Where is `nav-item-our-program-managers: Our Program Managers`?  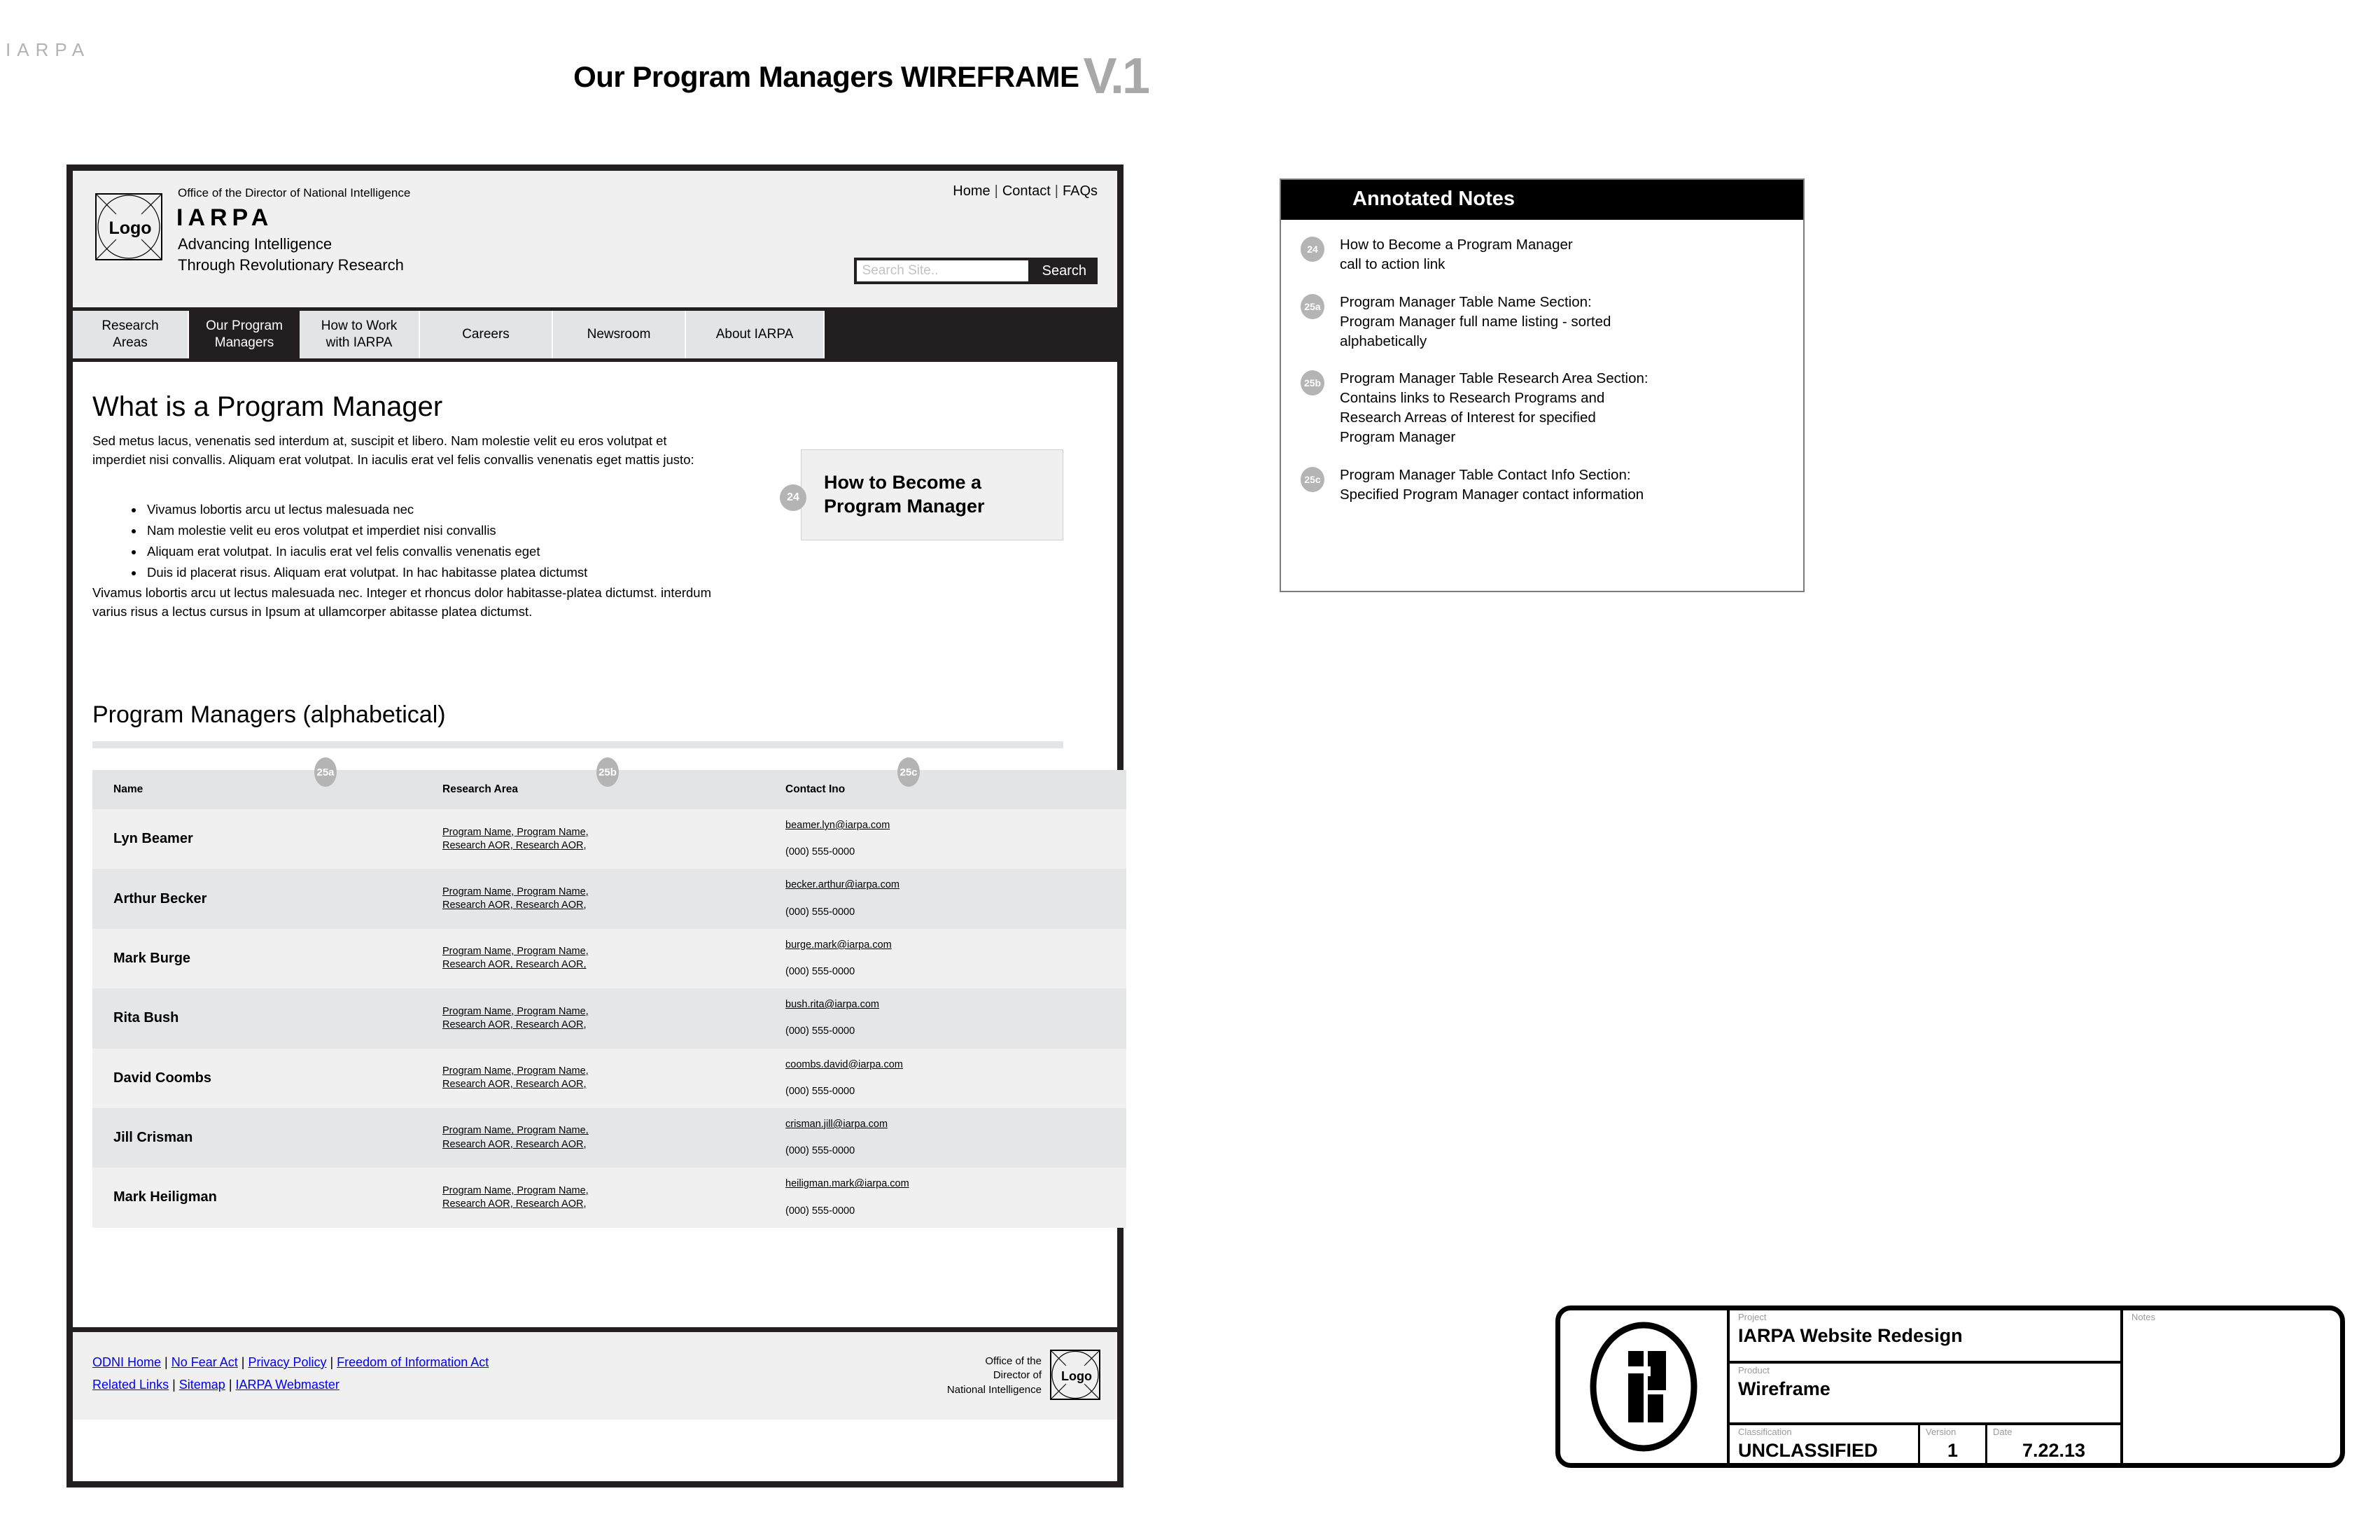
nav-item-our-program-managers: Our Program Managers is located at coordinates (244, 334).